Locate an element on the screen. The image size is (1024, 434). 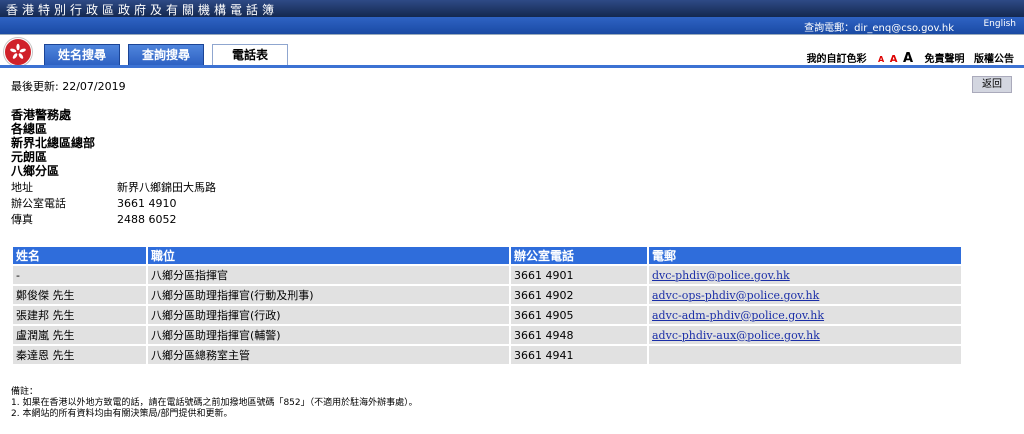
info-label: 地址 is located at coordinates (22, 187).